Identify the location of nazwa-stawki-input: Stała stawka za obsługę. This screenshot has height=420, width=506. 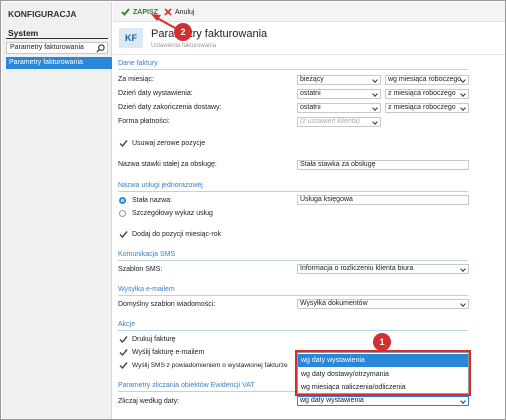
(383, 165).